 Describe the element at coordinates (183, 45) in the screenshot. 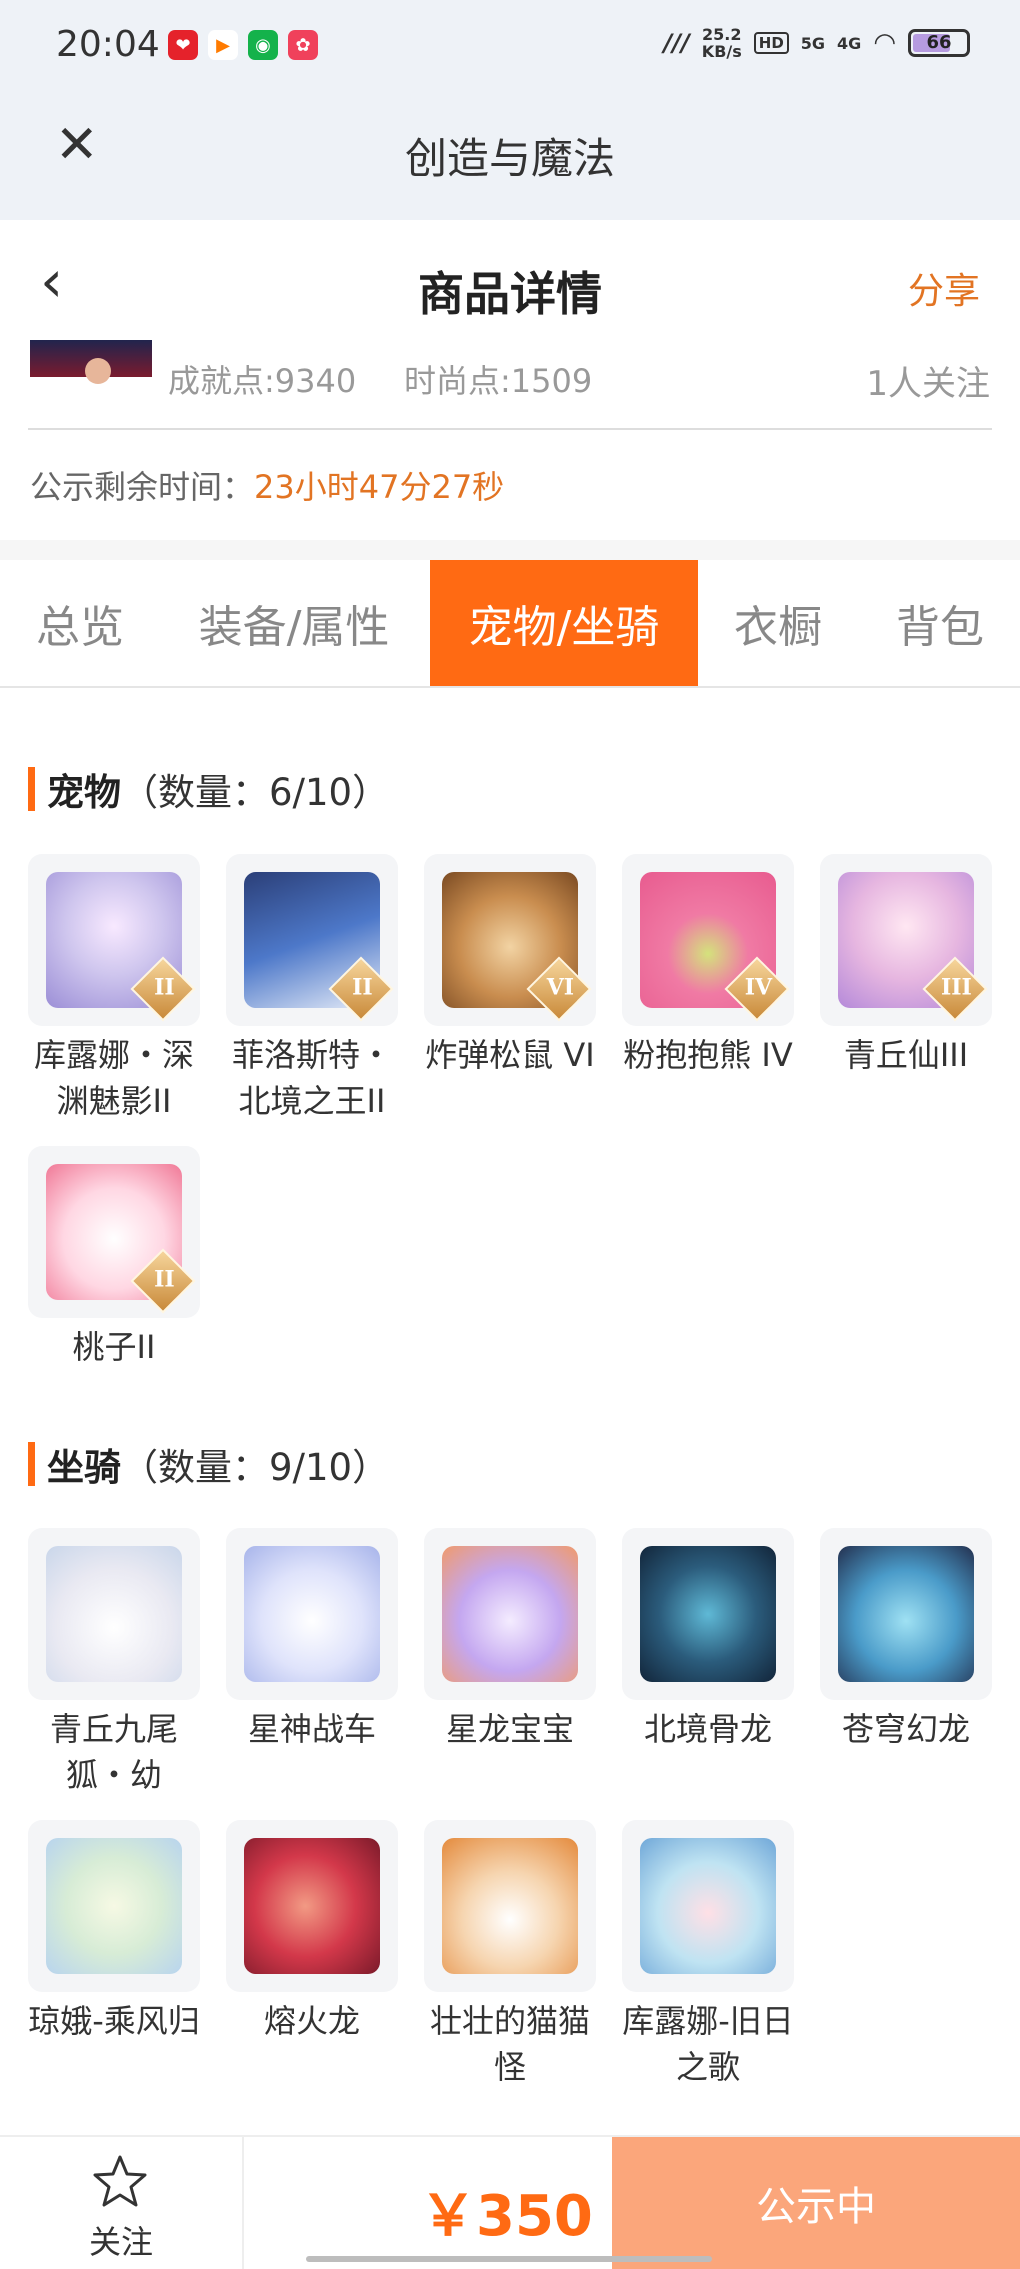

I see `app-notification-icon: ❤` at that location.